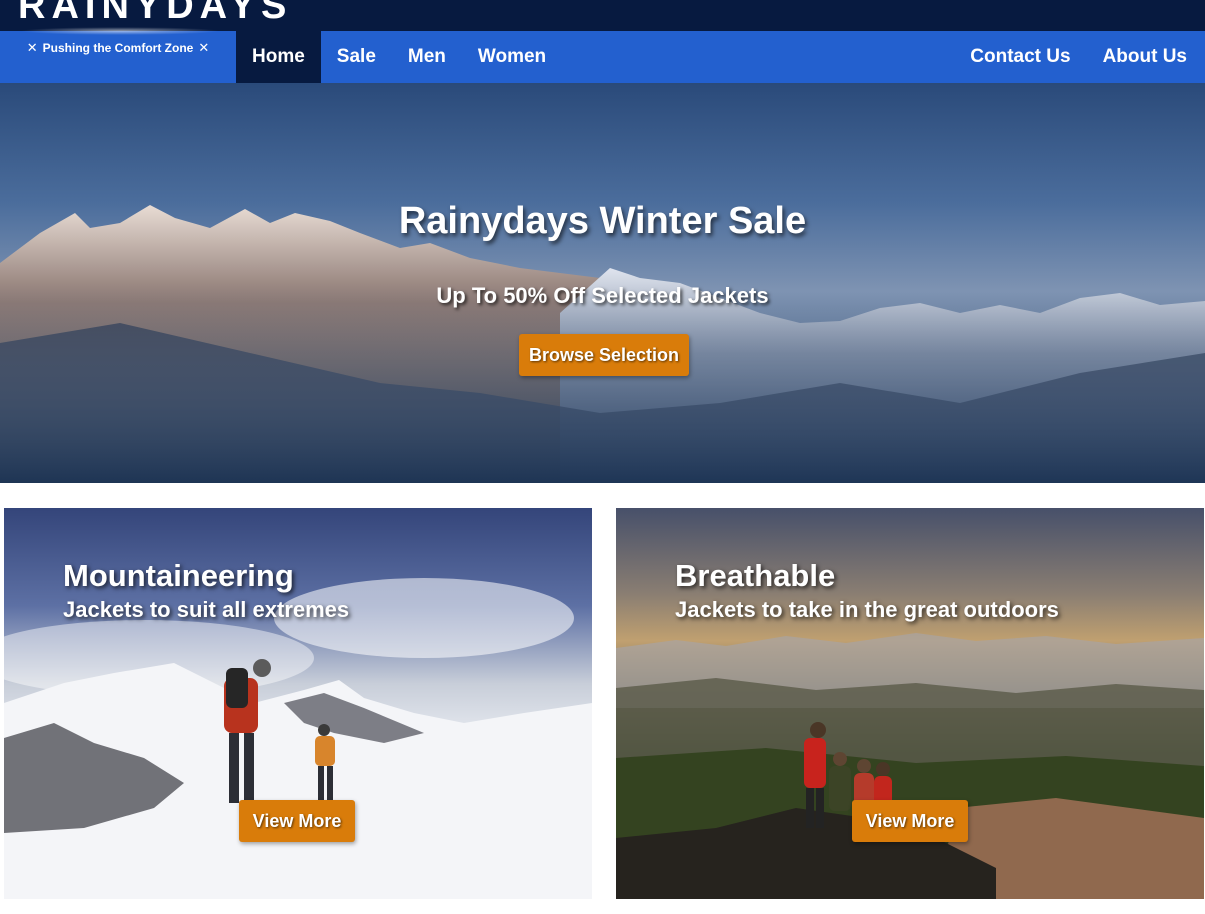 Image resolution: width=1205 pixels, height=914 pixels. I want to click on top-bar: RAINYDAYS, so click(602, 15).